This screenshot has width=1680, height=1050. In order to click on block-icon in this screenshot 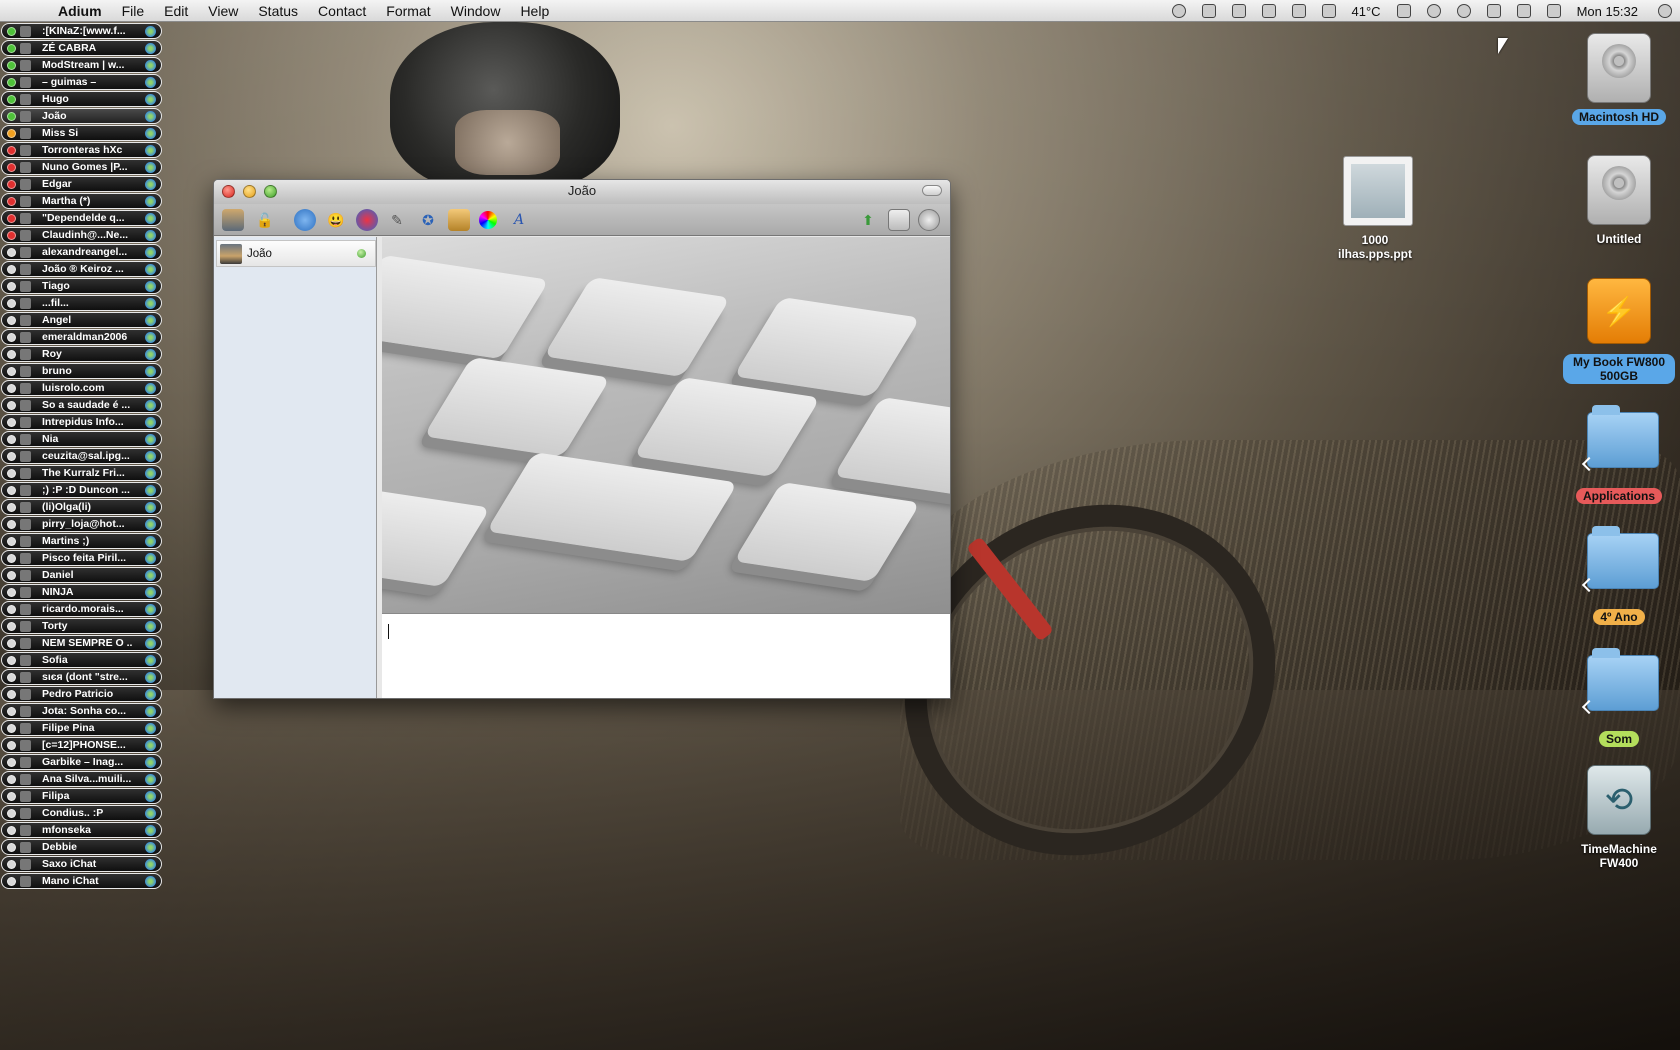, I will do `click(367, 220)`.